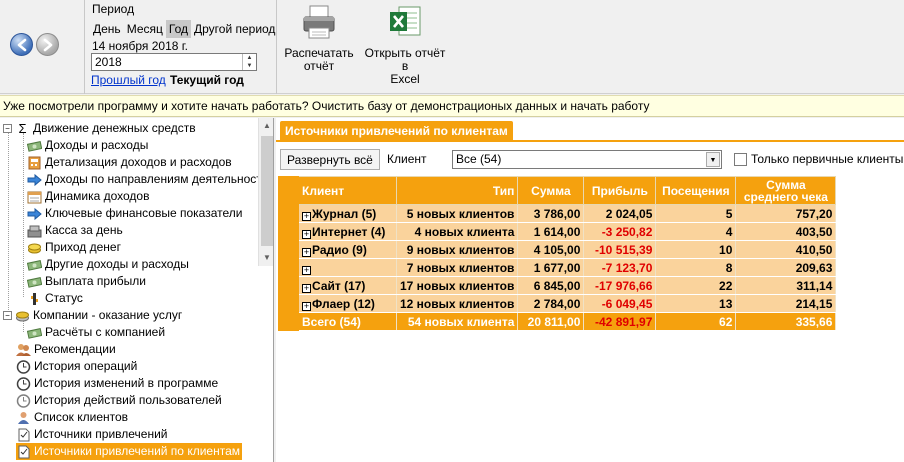  What do you see at coordinates (86, 281) in the screenshot?
I see `tree-item-profit-payout: Выплата прибыли` at bounding box center [86, 281].